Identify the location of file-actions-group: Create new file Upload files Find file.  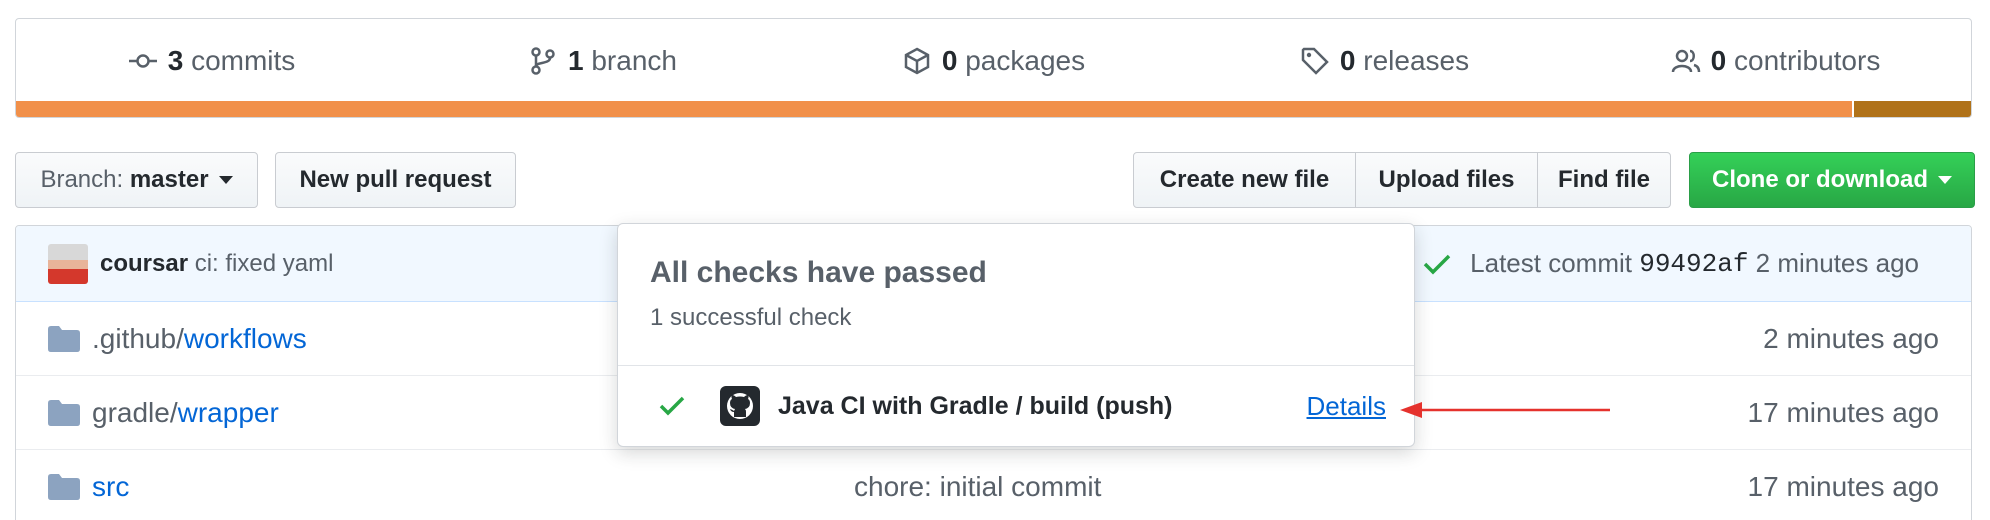
(1402, 180).